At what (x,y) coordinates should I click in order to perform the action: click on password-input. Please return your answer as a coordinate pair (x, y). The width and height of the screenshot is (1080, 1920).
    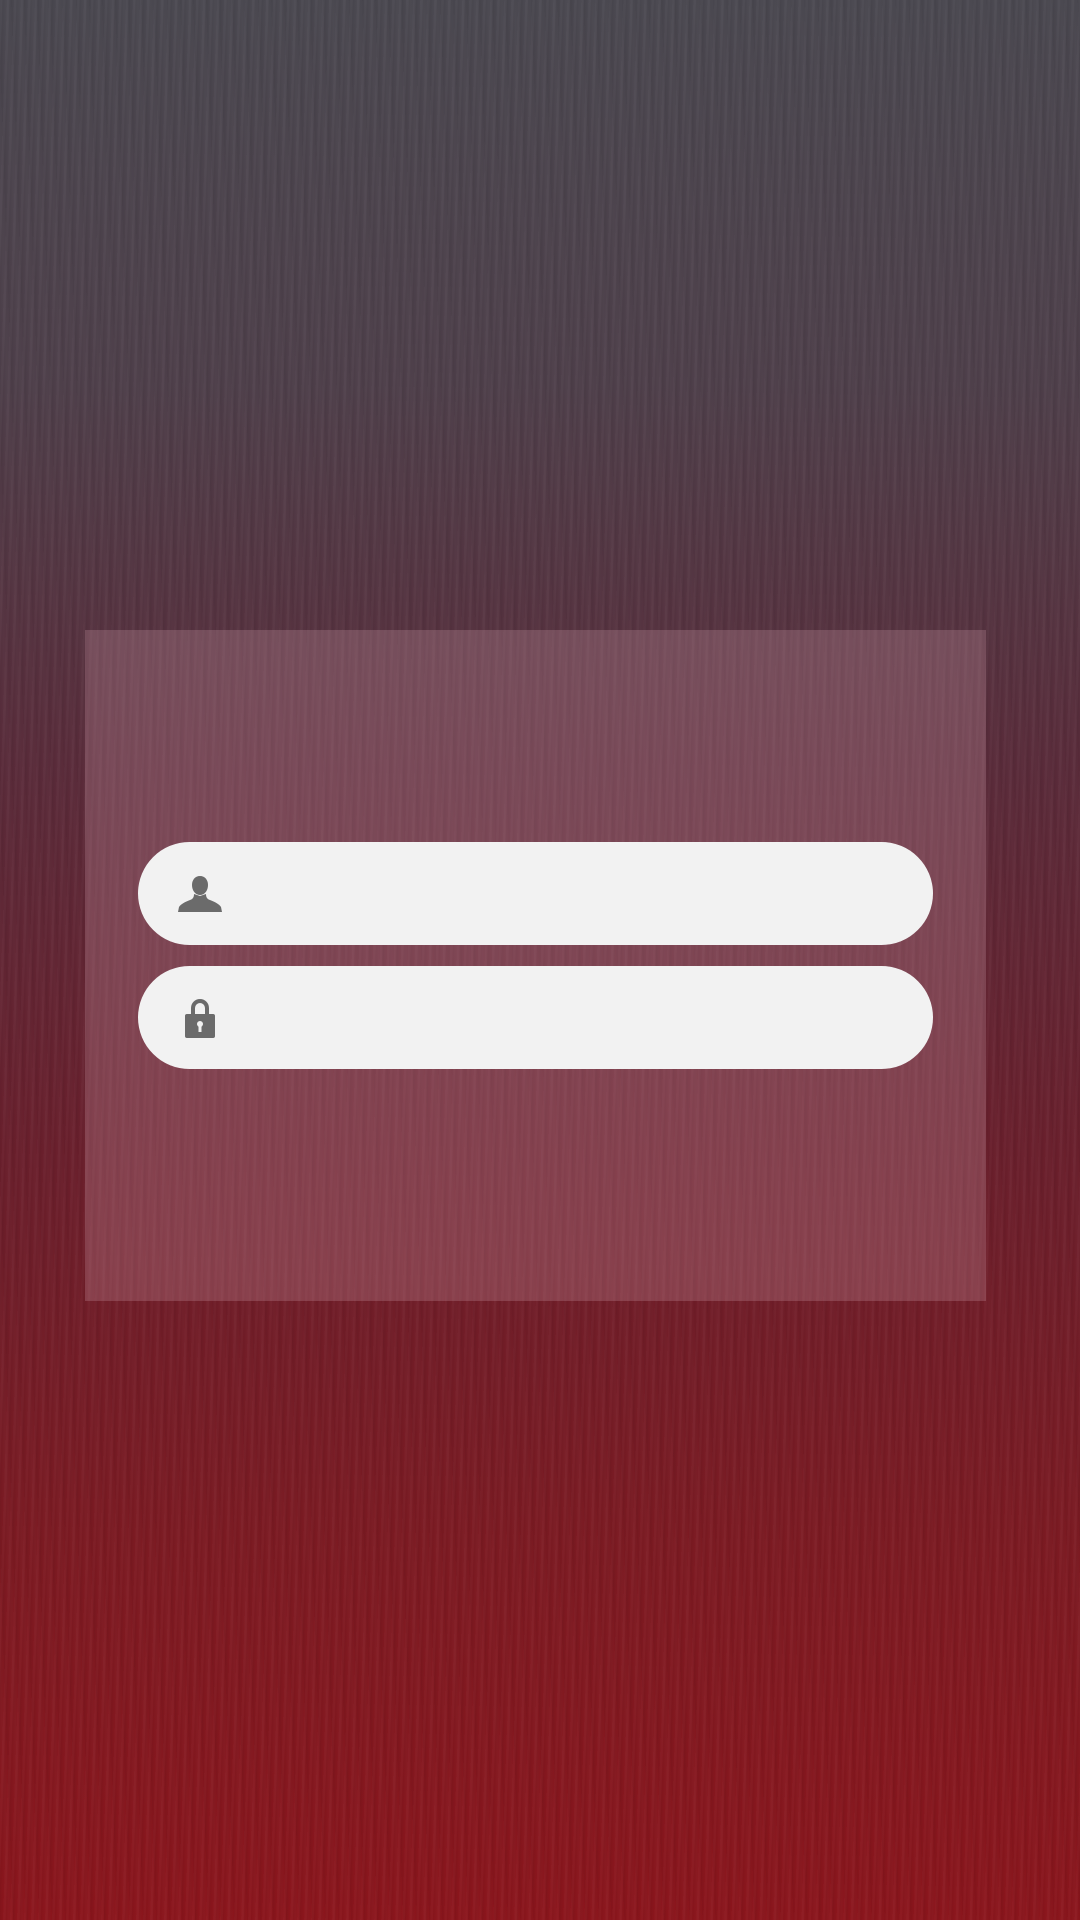
    Looking at the image, I should click on (578, 1017).